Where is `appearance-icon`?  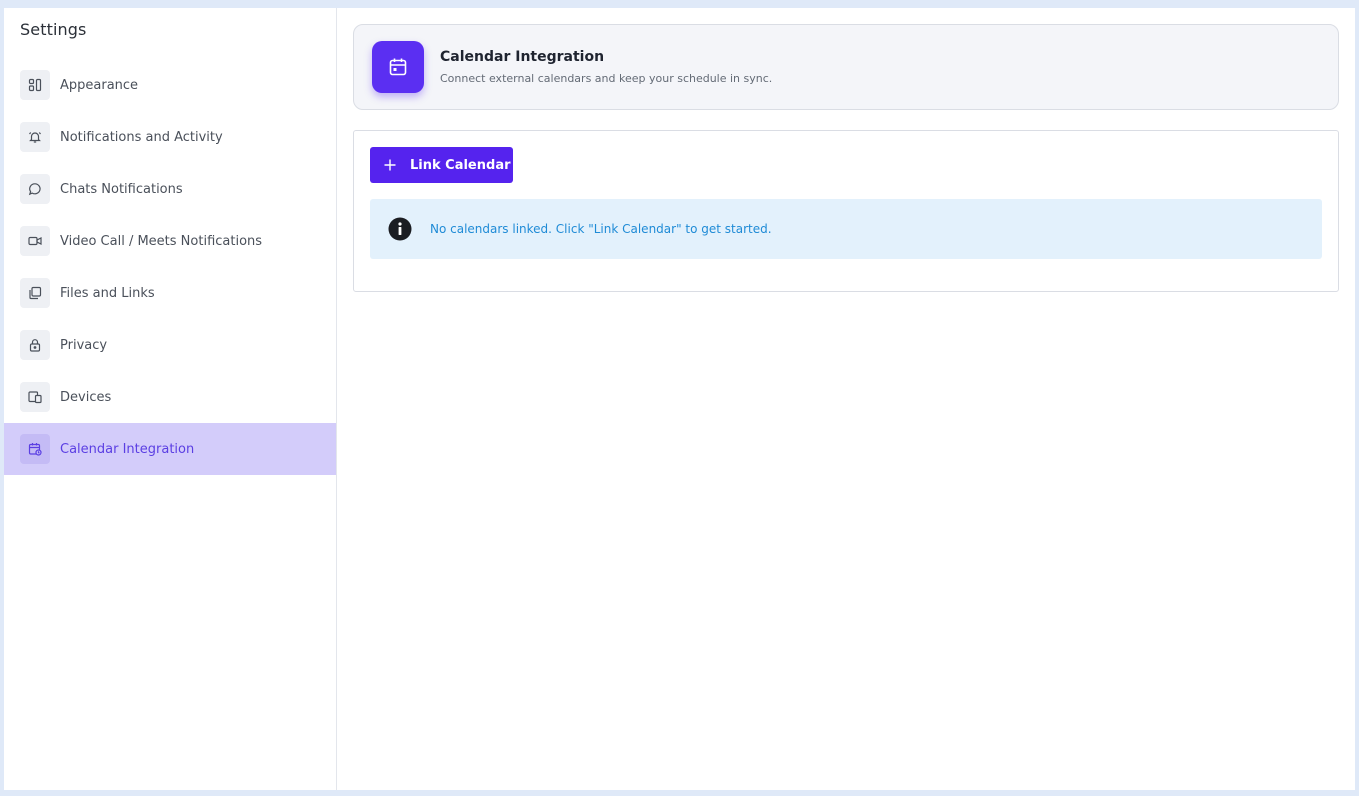 appearance-icon is located at coordinates (35, 85).